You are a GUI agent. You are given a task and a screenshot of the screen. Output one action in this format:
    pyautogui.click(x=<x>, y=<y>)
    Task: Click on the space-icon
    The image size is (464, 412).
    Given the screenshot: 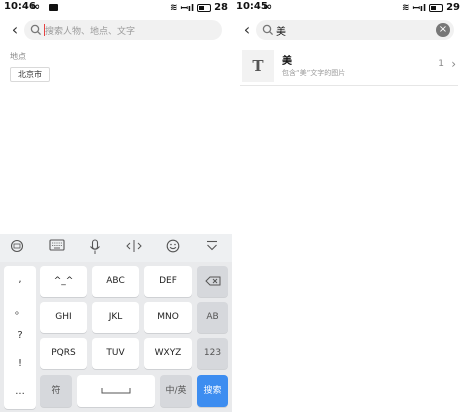 What is the action you would take?
    pyautogui.click(x=116, y=390)
    